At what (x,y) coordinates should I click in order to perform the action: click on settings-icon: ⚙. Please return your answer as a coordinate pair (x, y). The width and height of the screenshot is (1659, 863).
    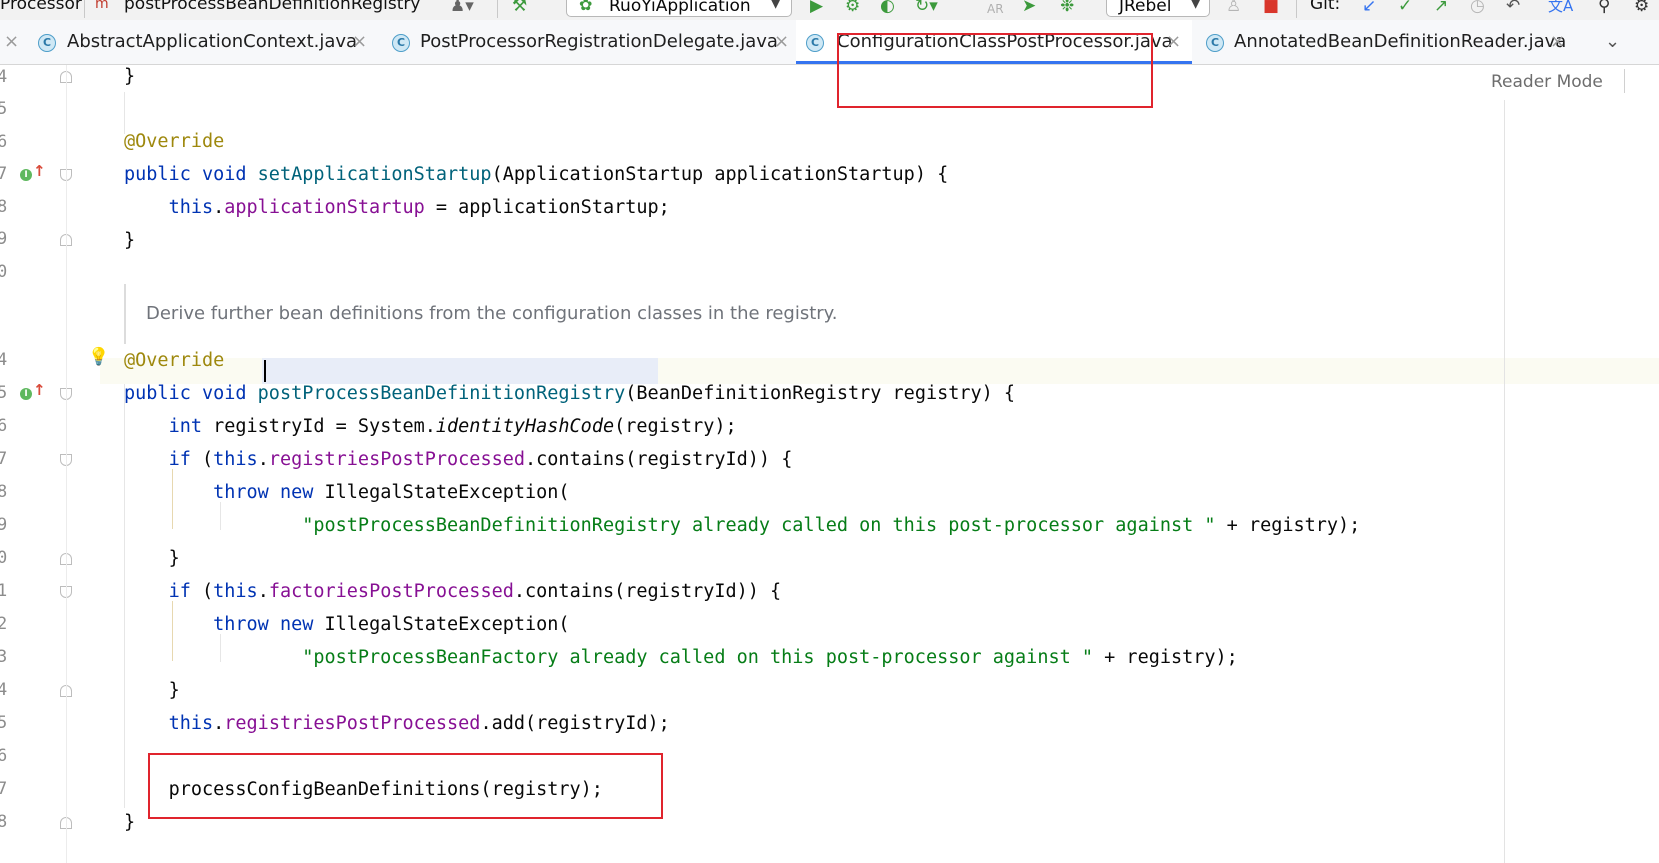
    Looking at the image, I should click on (1641, 8).